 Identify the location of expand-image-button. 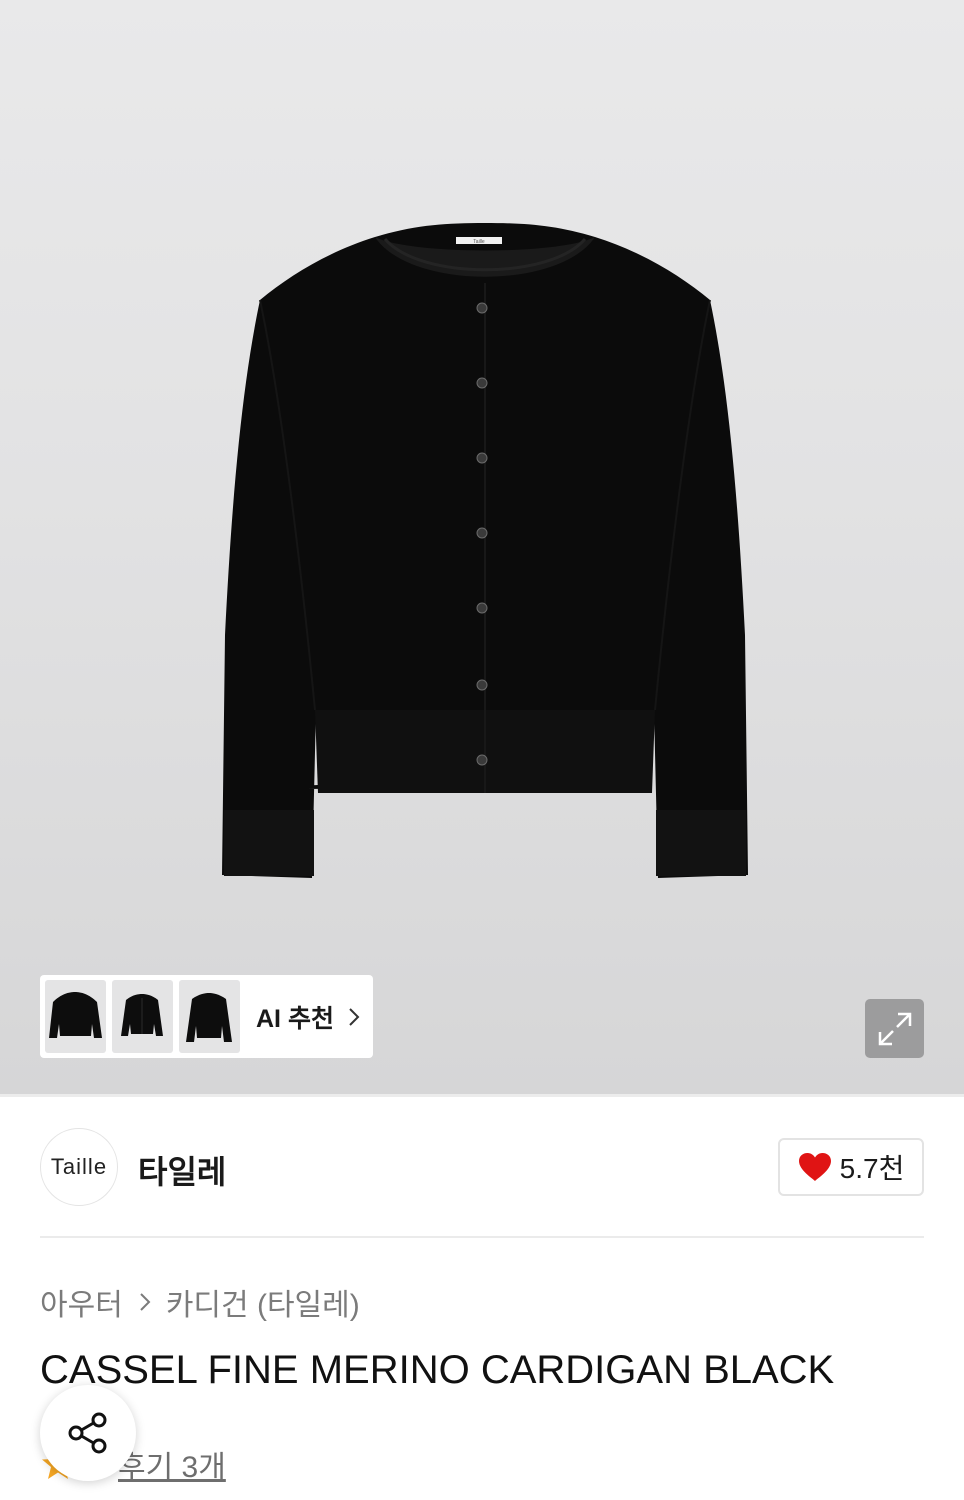
(894, 1028).